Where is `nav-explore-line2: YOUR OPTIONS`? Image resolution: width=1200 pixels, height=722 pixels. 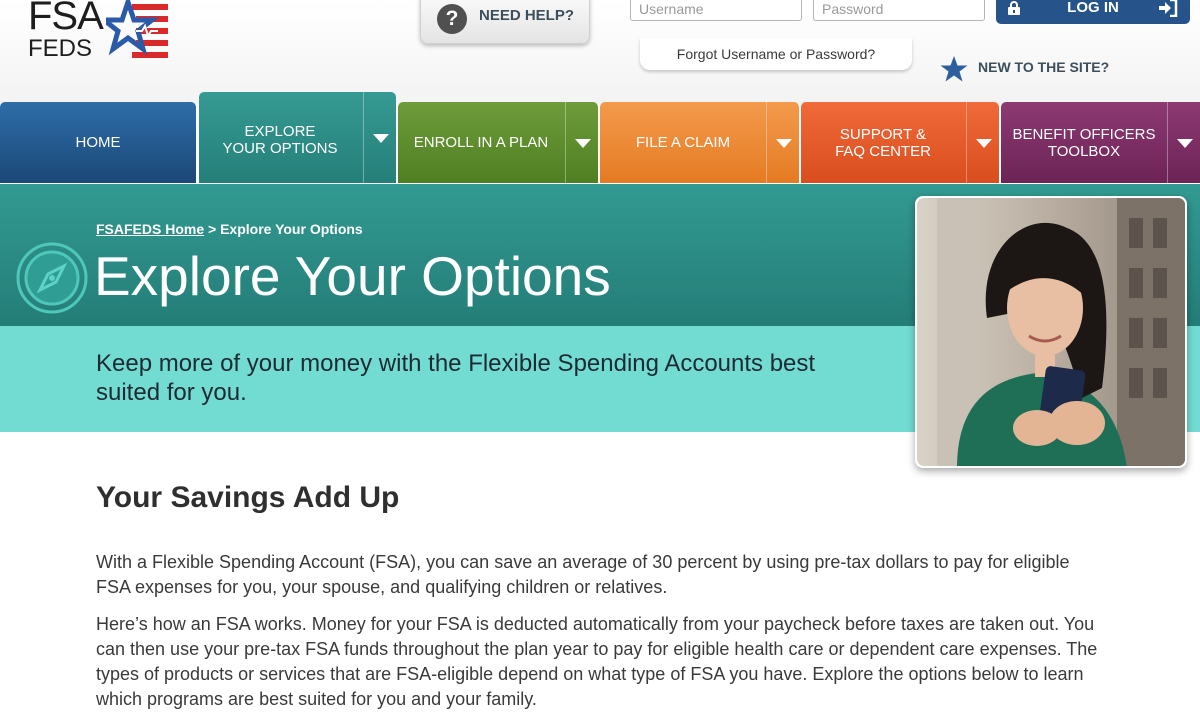
nav-explore-line2: YOUR OPTIONS is located at coordinates (280, 148).